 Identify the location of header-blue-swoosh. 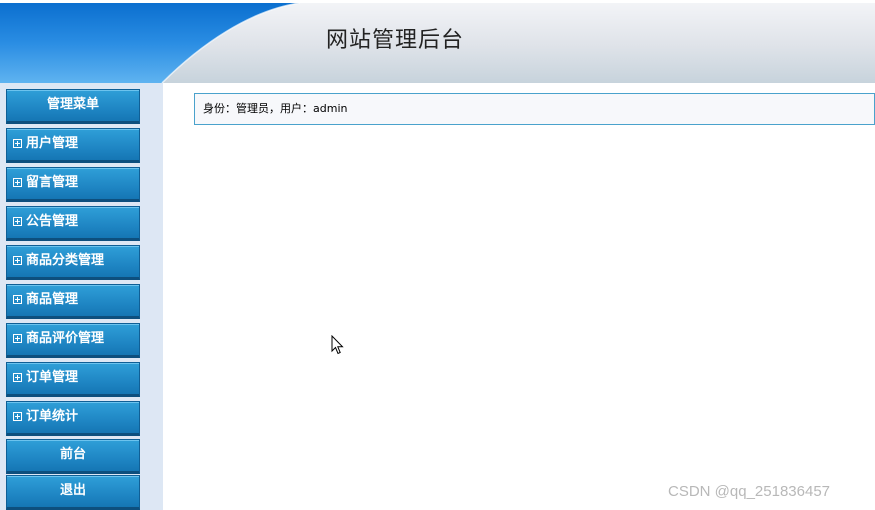
(150, 42).